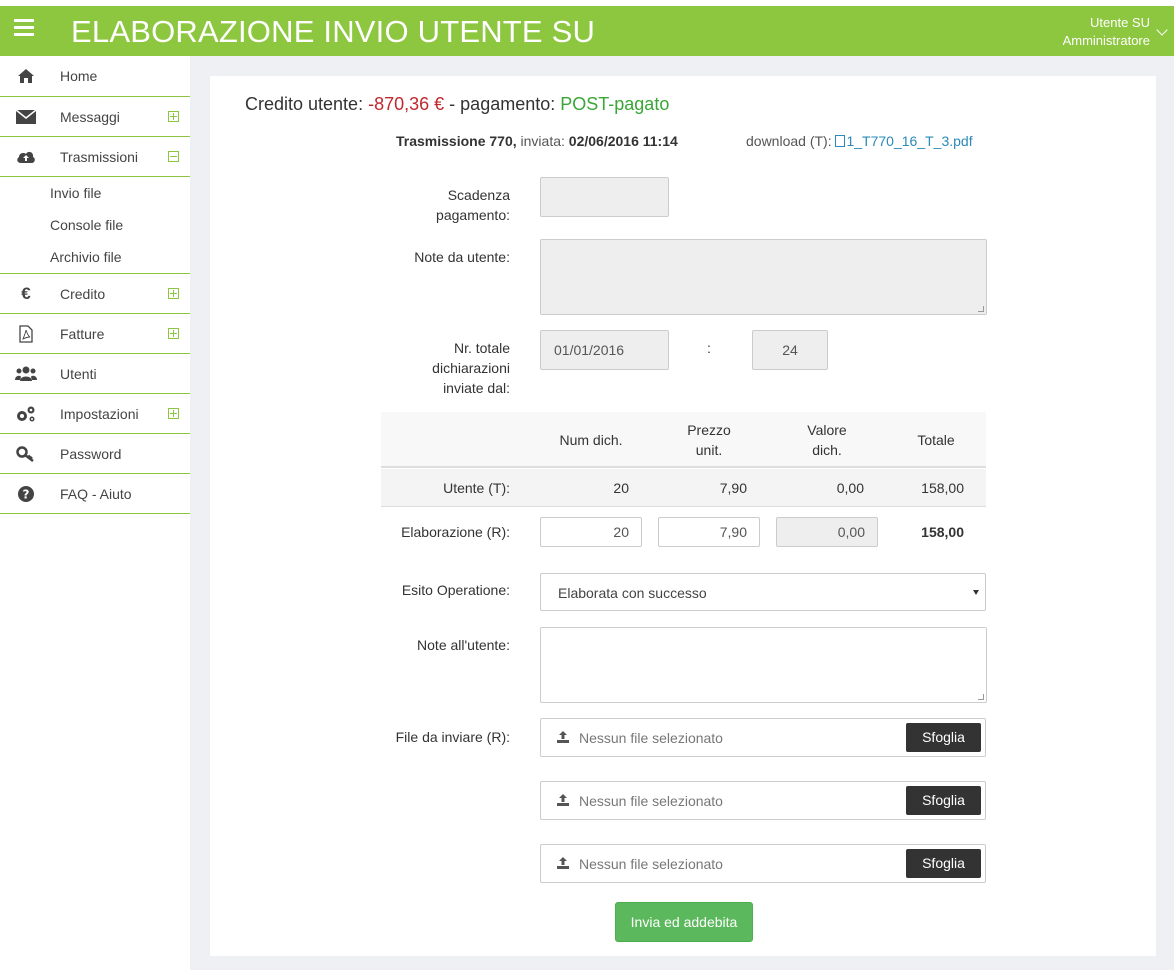 This screenshot has width=1174, height=970. I want to click on collapse-minus-icon, so click(173, 156).